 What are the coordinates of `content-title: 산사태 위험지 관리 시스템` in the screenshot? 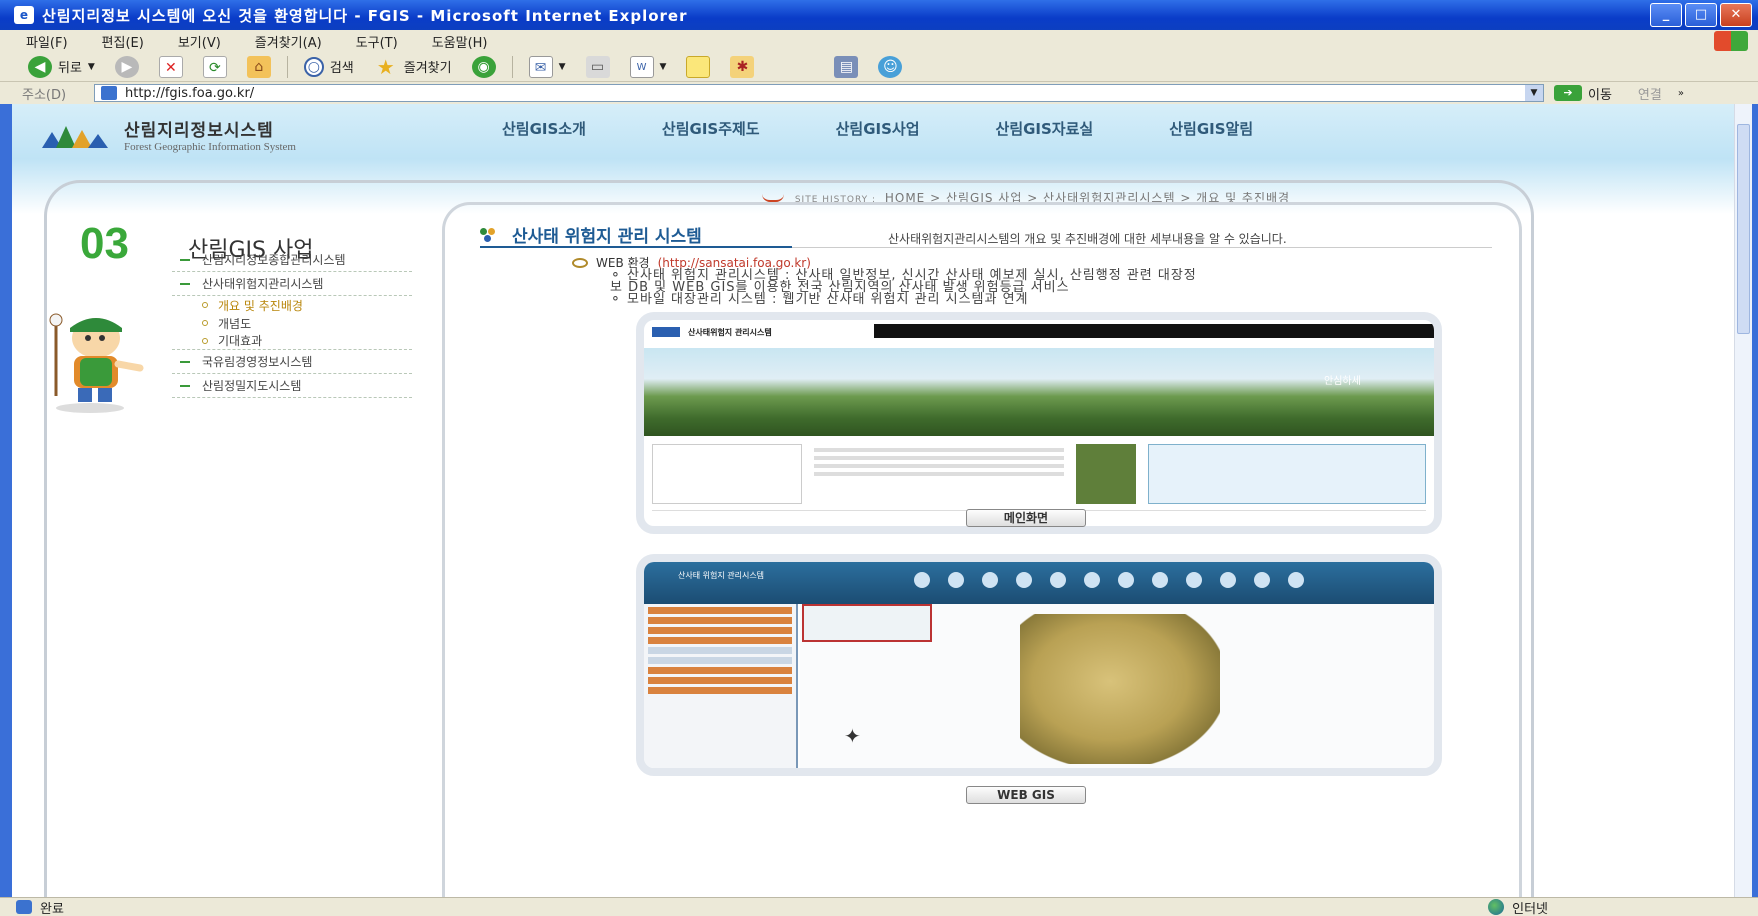 It's located at (591, 234).